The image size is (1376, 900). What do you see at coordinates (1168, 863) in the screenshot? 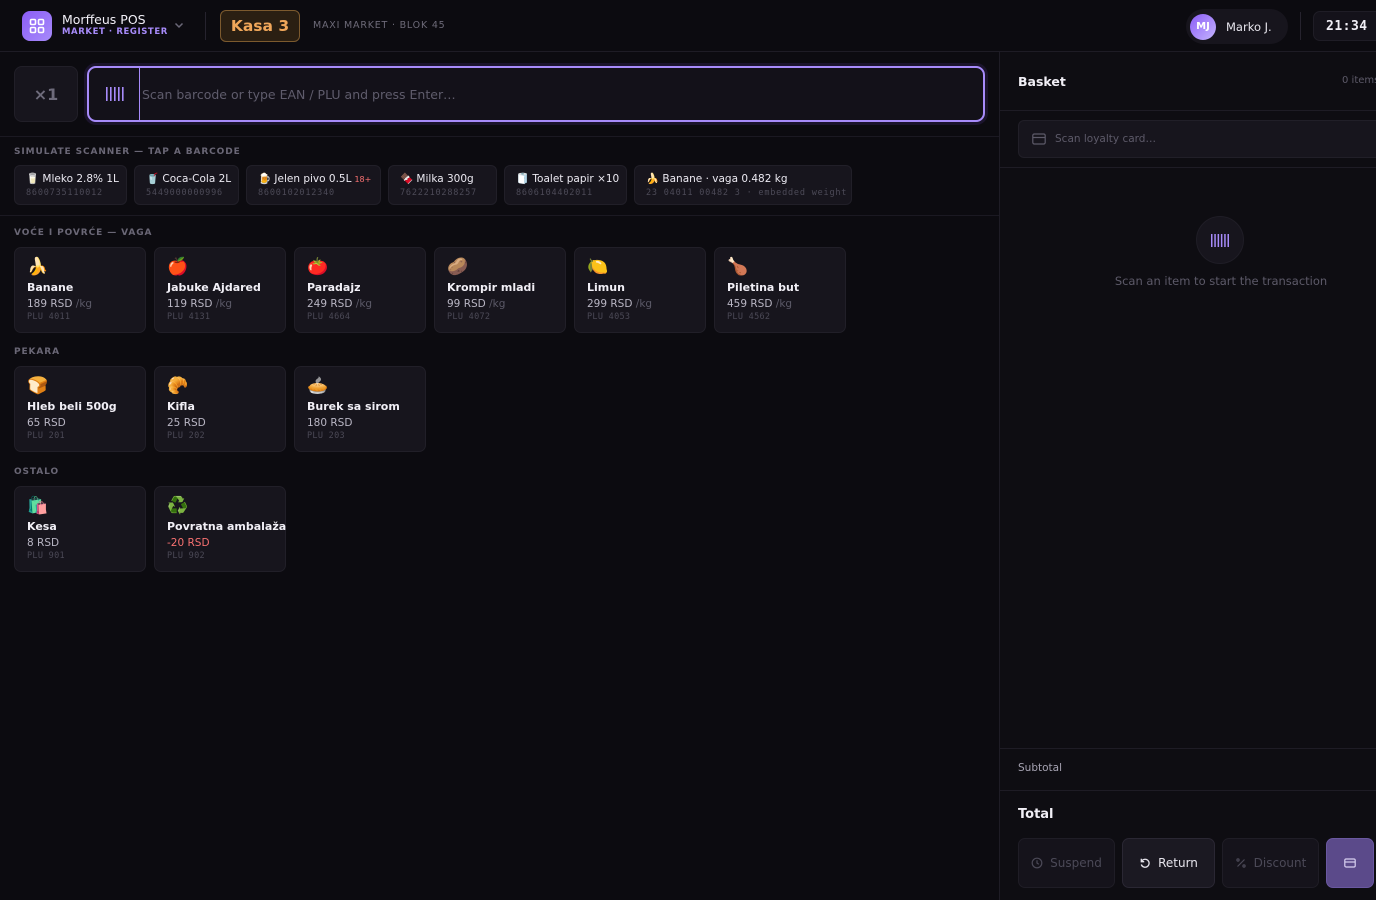
I see `return-button: Return` at bounding box center [1168, 863].